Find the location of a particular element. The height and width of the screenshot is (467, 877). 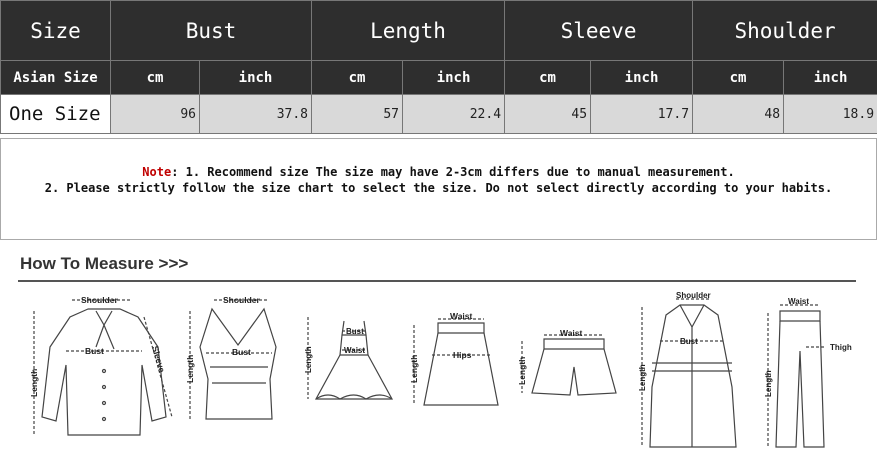

table-row: One Size 96 37.8 57 22.4 45 17.7 48 18.9 is located at coordinates (438, 114).